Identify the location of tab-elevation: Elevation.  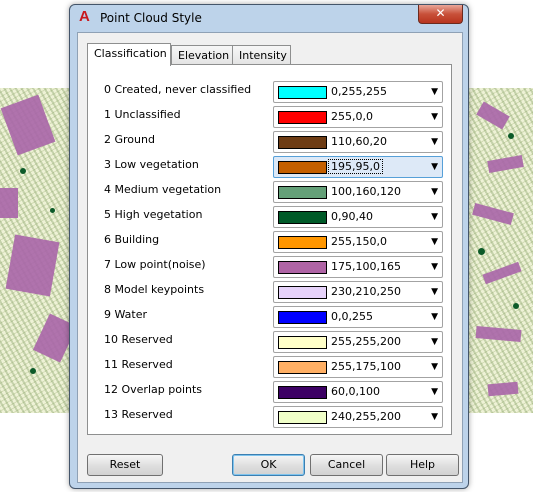
(202, 55).